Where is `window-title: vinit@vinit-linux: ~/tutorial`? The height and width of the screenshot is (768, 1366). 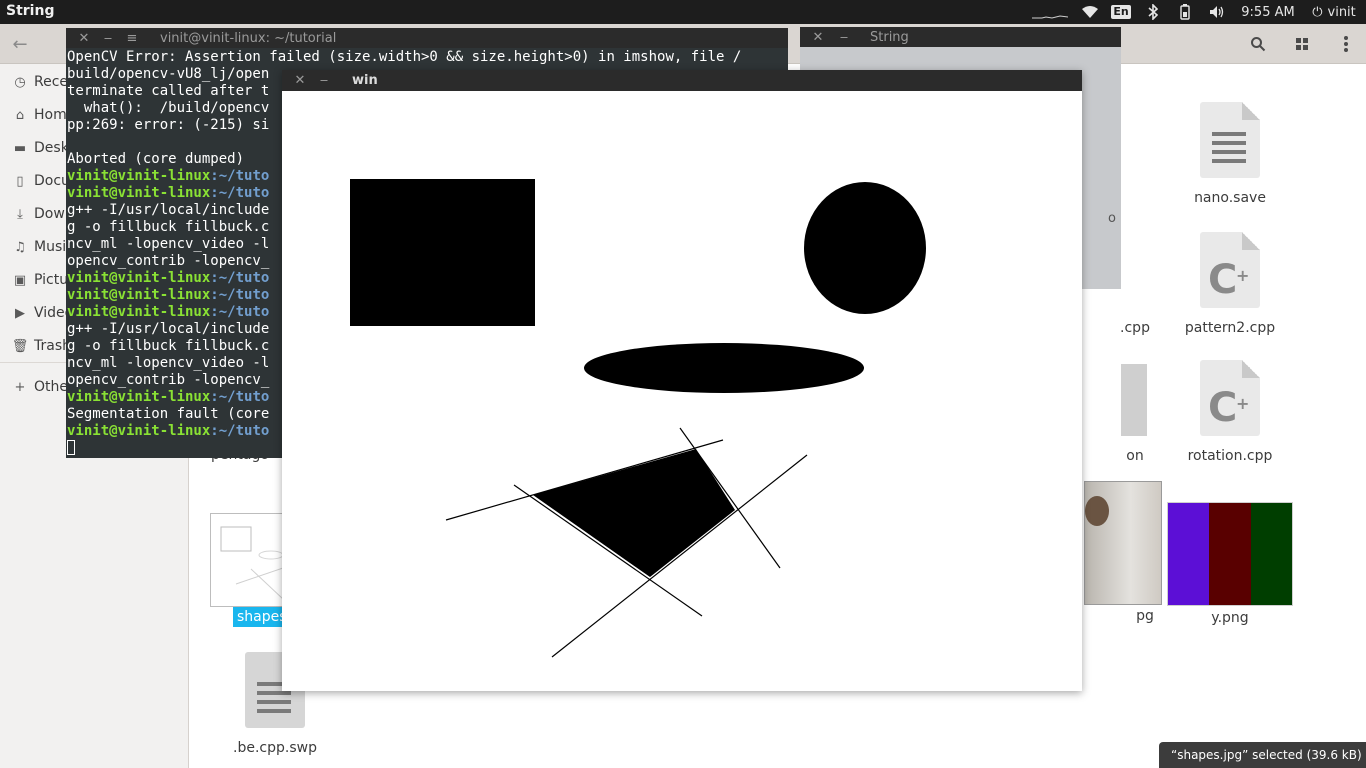 window-title: vinit@vinit-linux: ~/tutorial is located at coordinates (248, 38).